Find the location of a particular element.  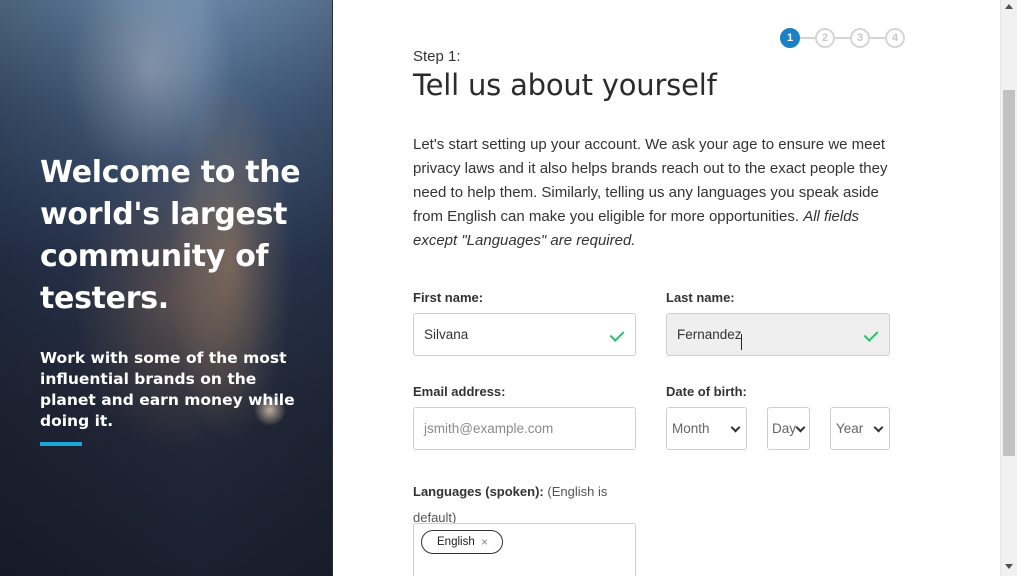

remove-tag-icon: × is located at coordinates (484, 542).